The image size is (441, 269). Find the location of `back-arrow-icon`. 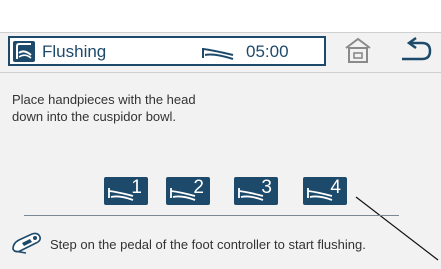

back-arrow-icon is located at coordinates (414, 52).